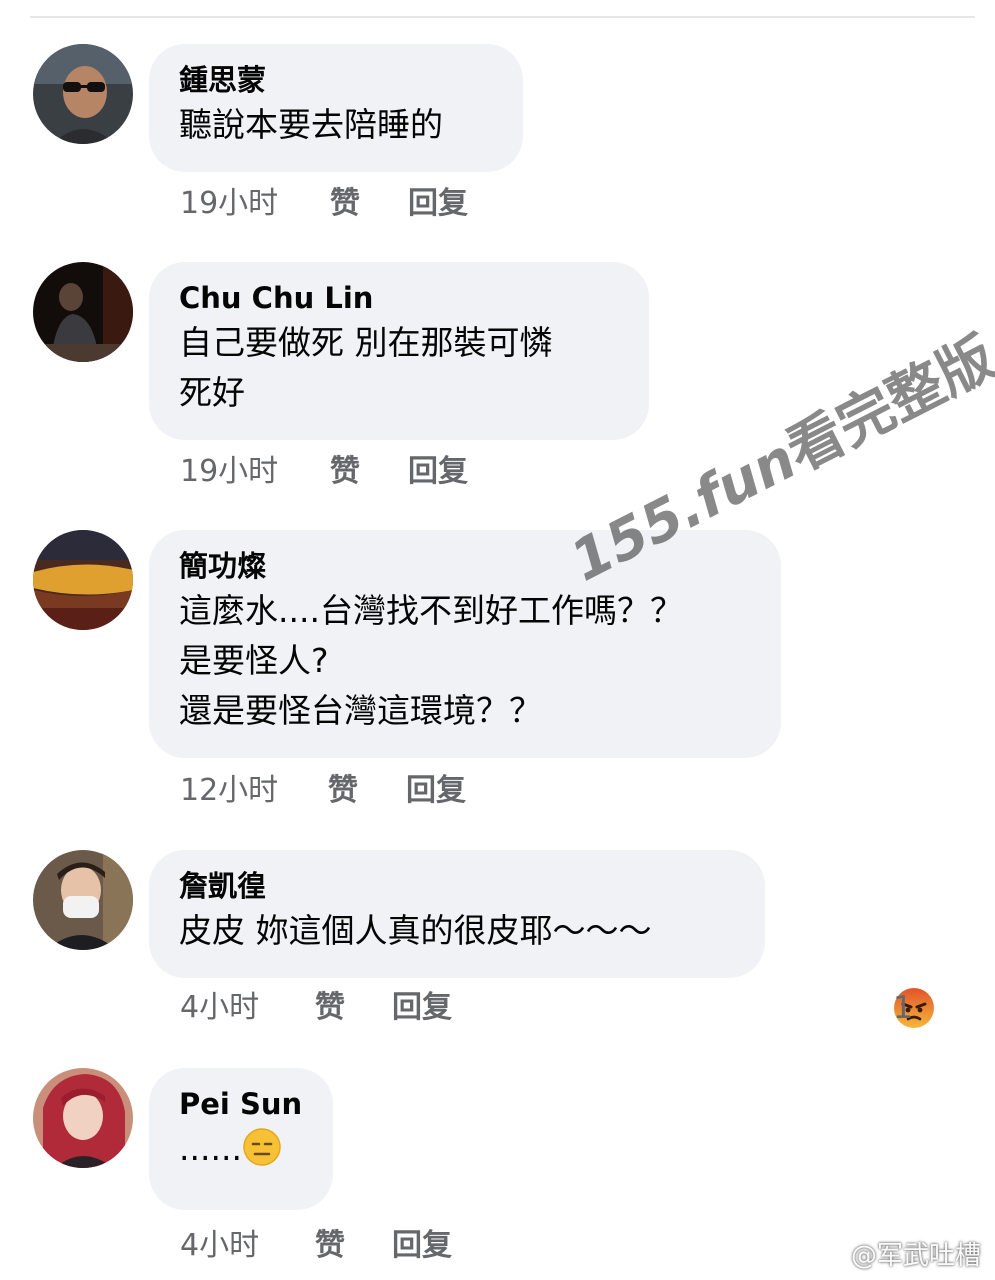  Describe the element at coordinates (885, 404) in the screenshot. I see `watermark-suffix: 看完整版` at that location.